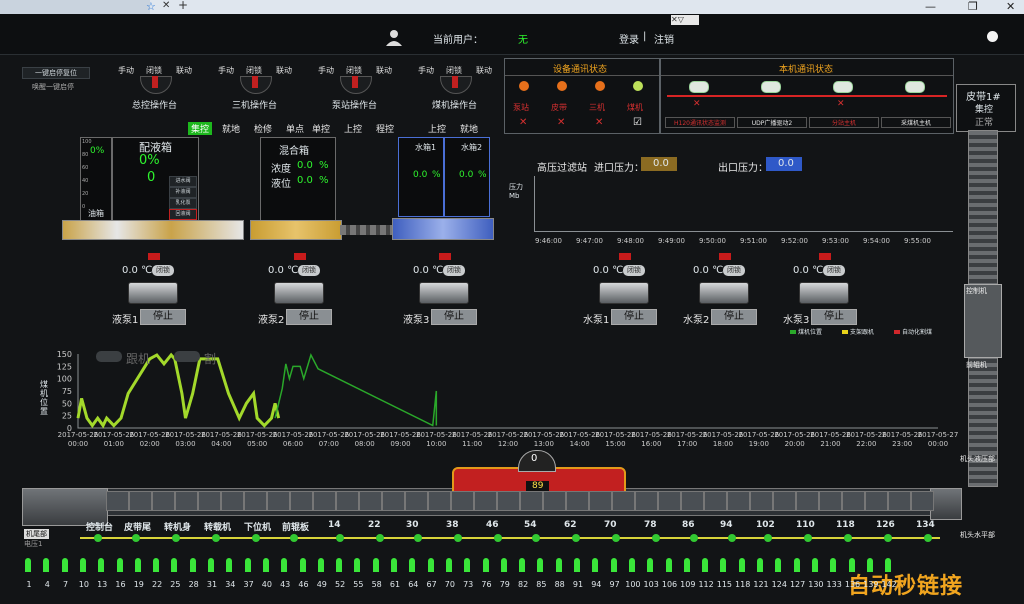 This screenshot has height=604, width=1024. What do you see at coordinates (885, 525) in the screenshot?
I see `conveyor-stop-label: 126` at bounding box center [885, 525].